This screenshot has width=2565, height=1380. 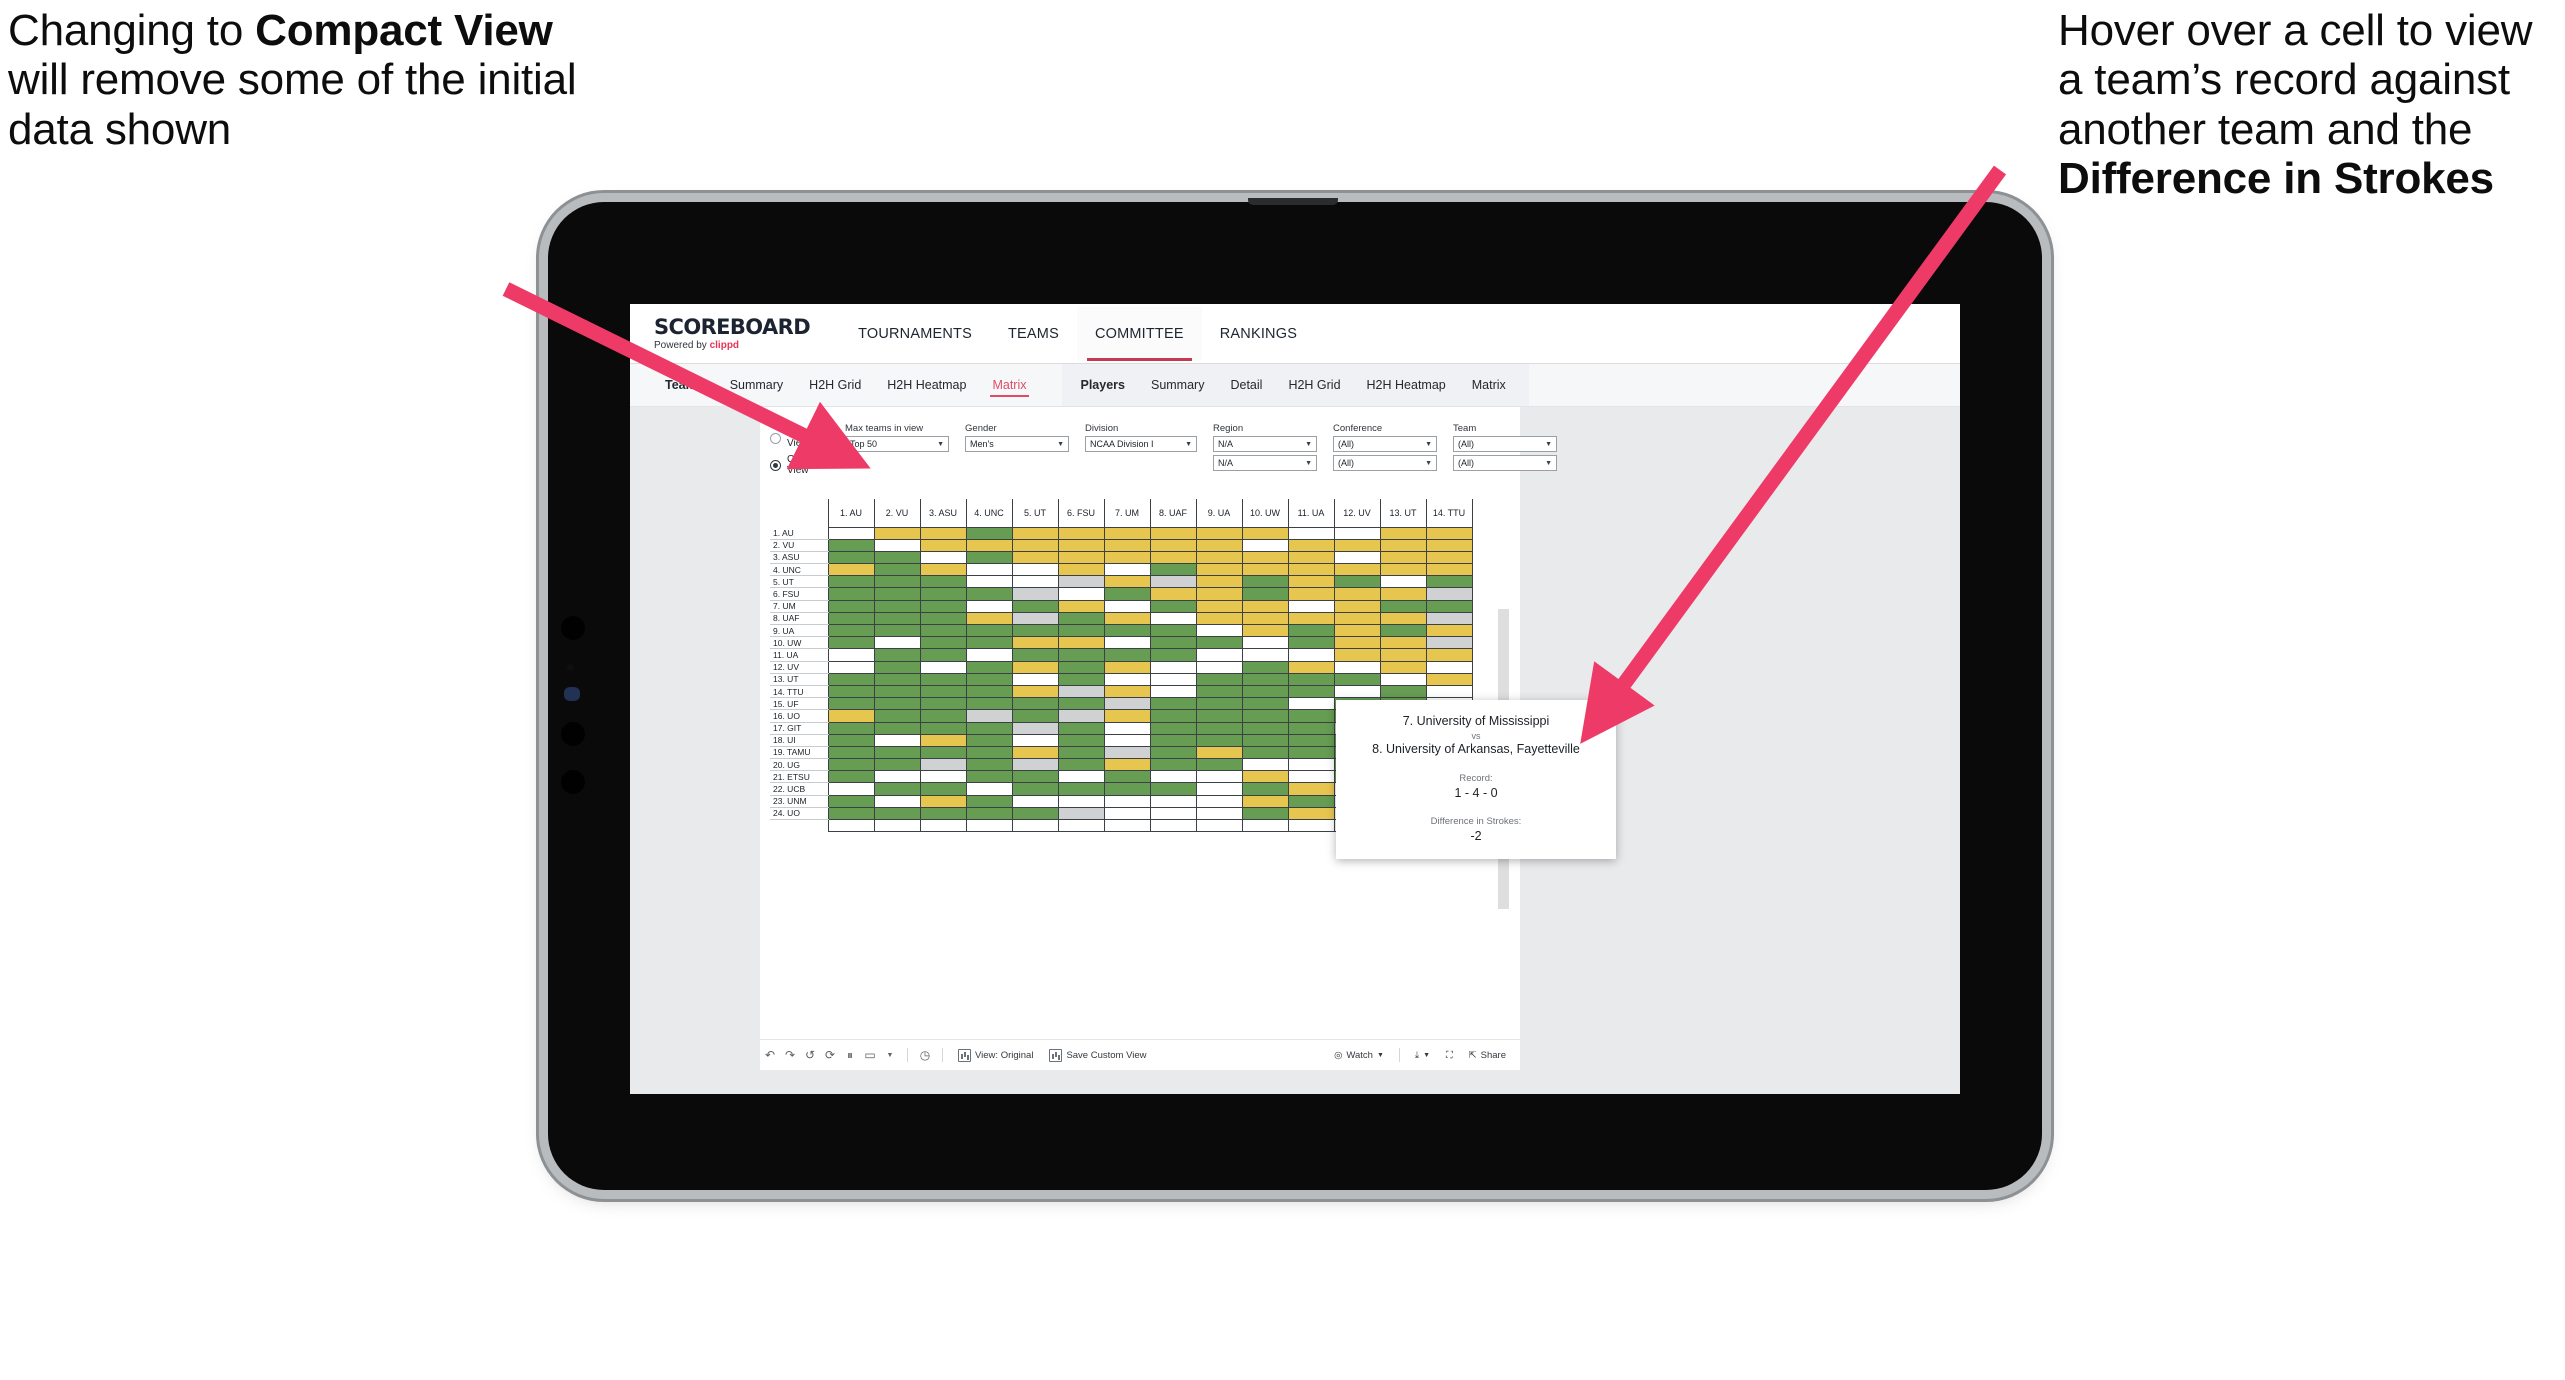 I want to click on revert-icon: ↺, so click(x=810, y=1055).